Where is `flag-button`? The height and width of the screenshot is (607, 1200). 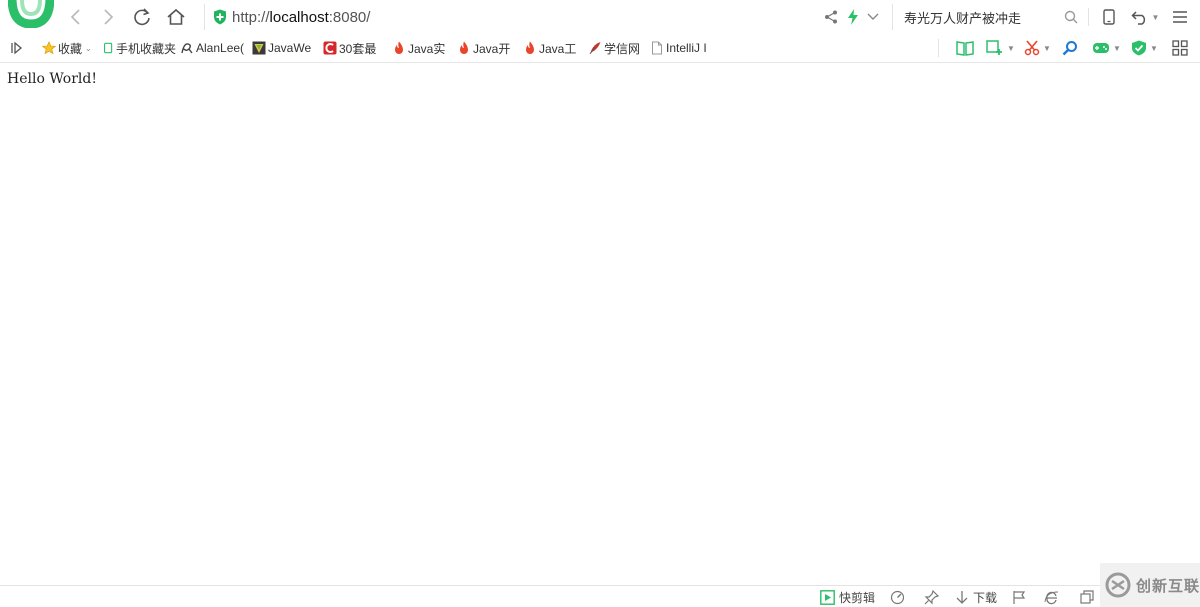 flag-button is located at coordinates (1021, 597).